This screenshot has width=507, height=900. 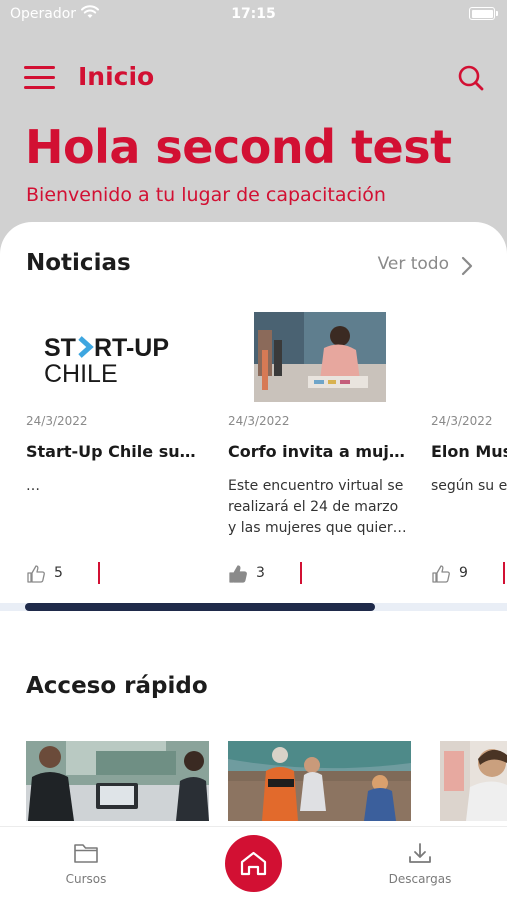 I want to click on menu-button, so click(x=39, y=78).